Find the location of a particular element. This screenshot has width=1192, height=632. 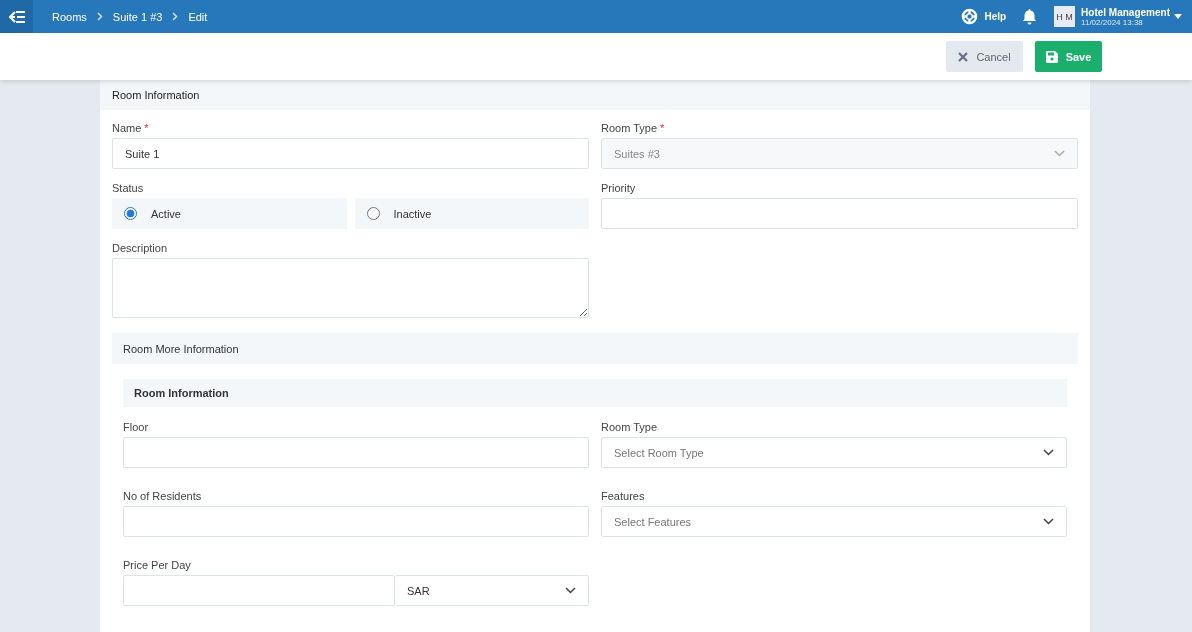

field-label: Description is located at coordinates (140, 248).